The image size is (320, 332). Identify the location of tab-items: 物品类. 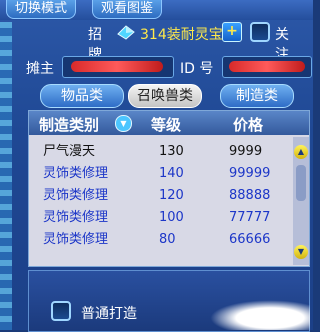
(82, 96).